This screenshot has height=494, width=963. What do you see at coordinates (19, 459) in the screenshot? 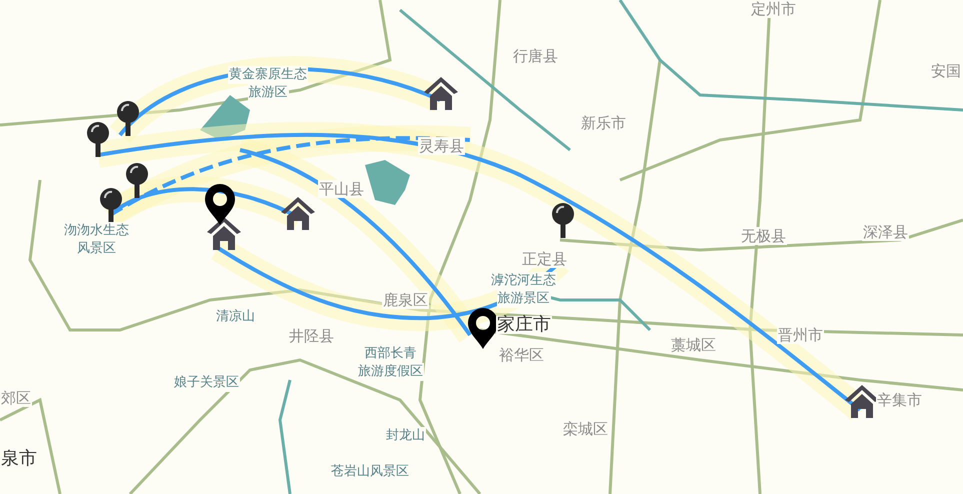
I see `place-label: 泉市` at bounding box center [19, 459].